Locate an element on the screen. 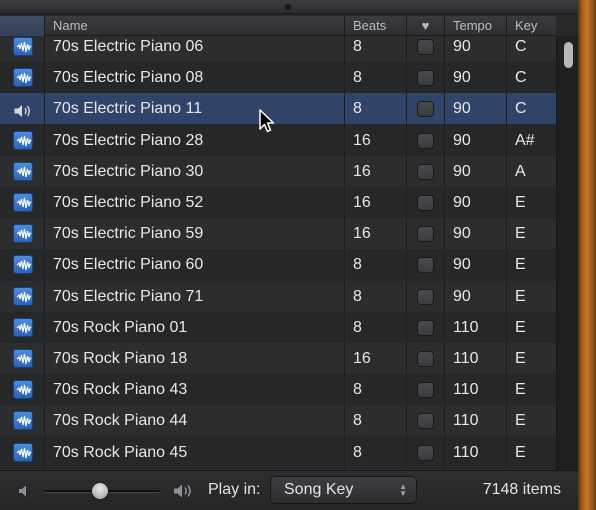  table-row: 70s Electric Piano 28 16 90 A# is located at coordinates (278, 140).